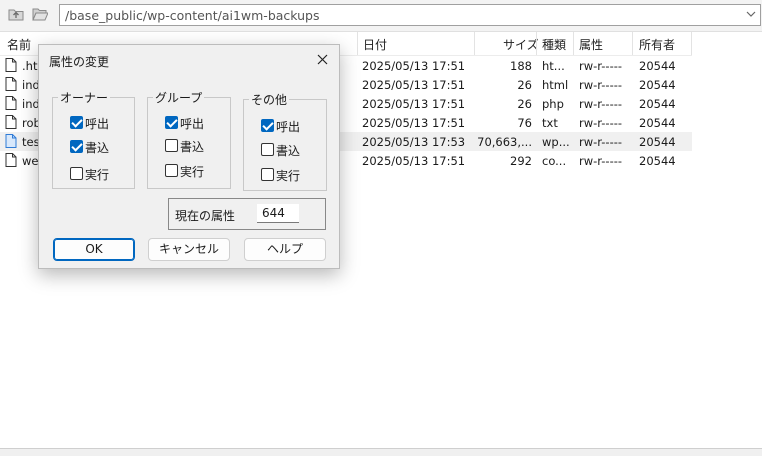 The width and height of the screenshot is (762, 456). What do you see at coordinates (414, 142) in the screenshot?
I see `file-date: 2025/05/13 17:53` at bounding box center [414, 142].